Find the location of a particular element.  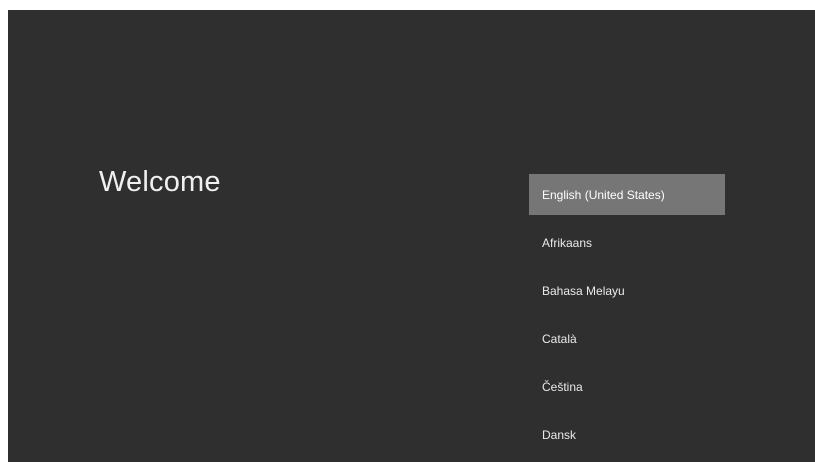

language-label: Bahasa Melayu is located at coordinates (583, 290).